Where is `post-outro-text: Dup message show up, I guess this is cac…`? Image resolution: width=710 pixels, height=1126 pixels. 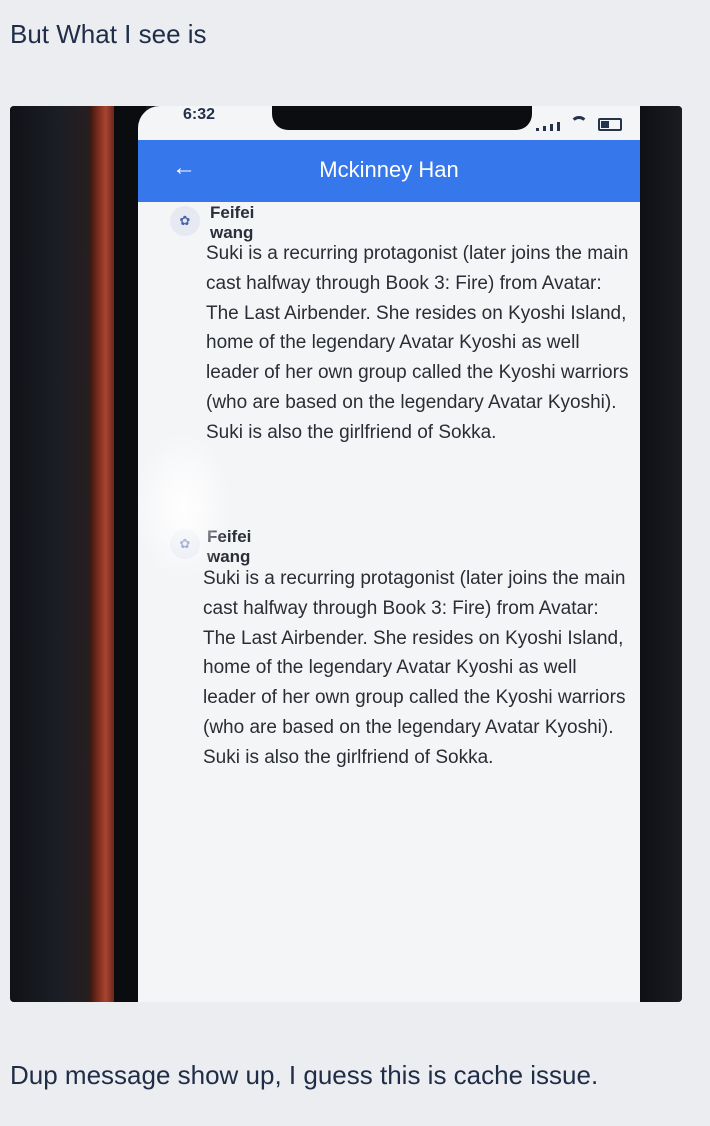
post-outro-text: Dup message show up, I guess this is cac… is located at coordinates (304, 1075).